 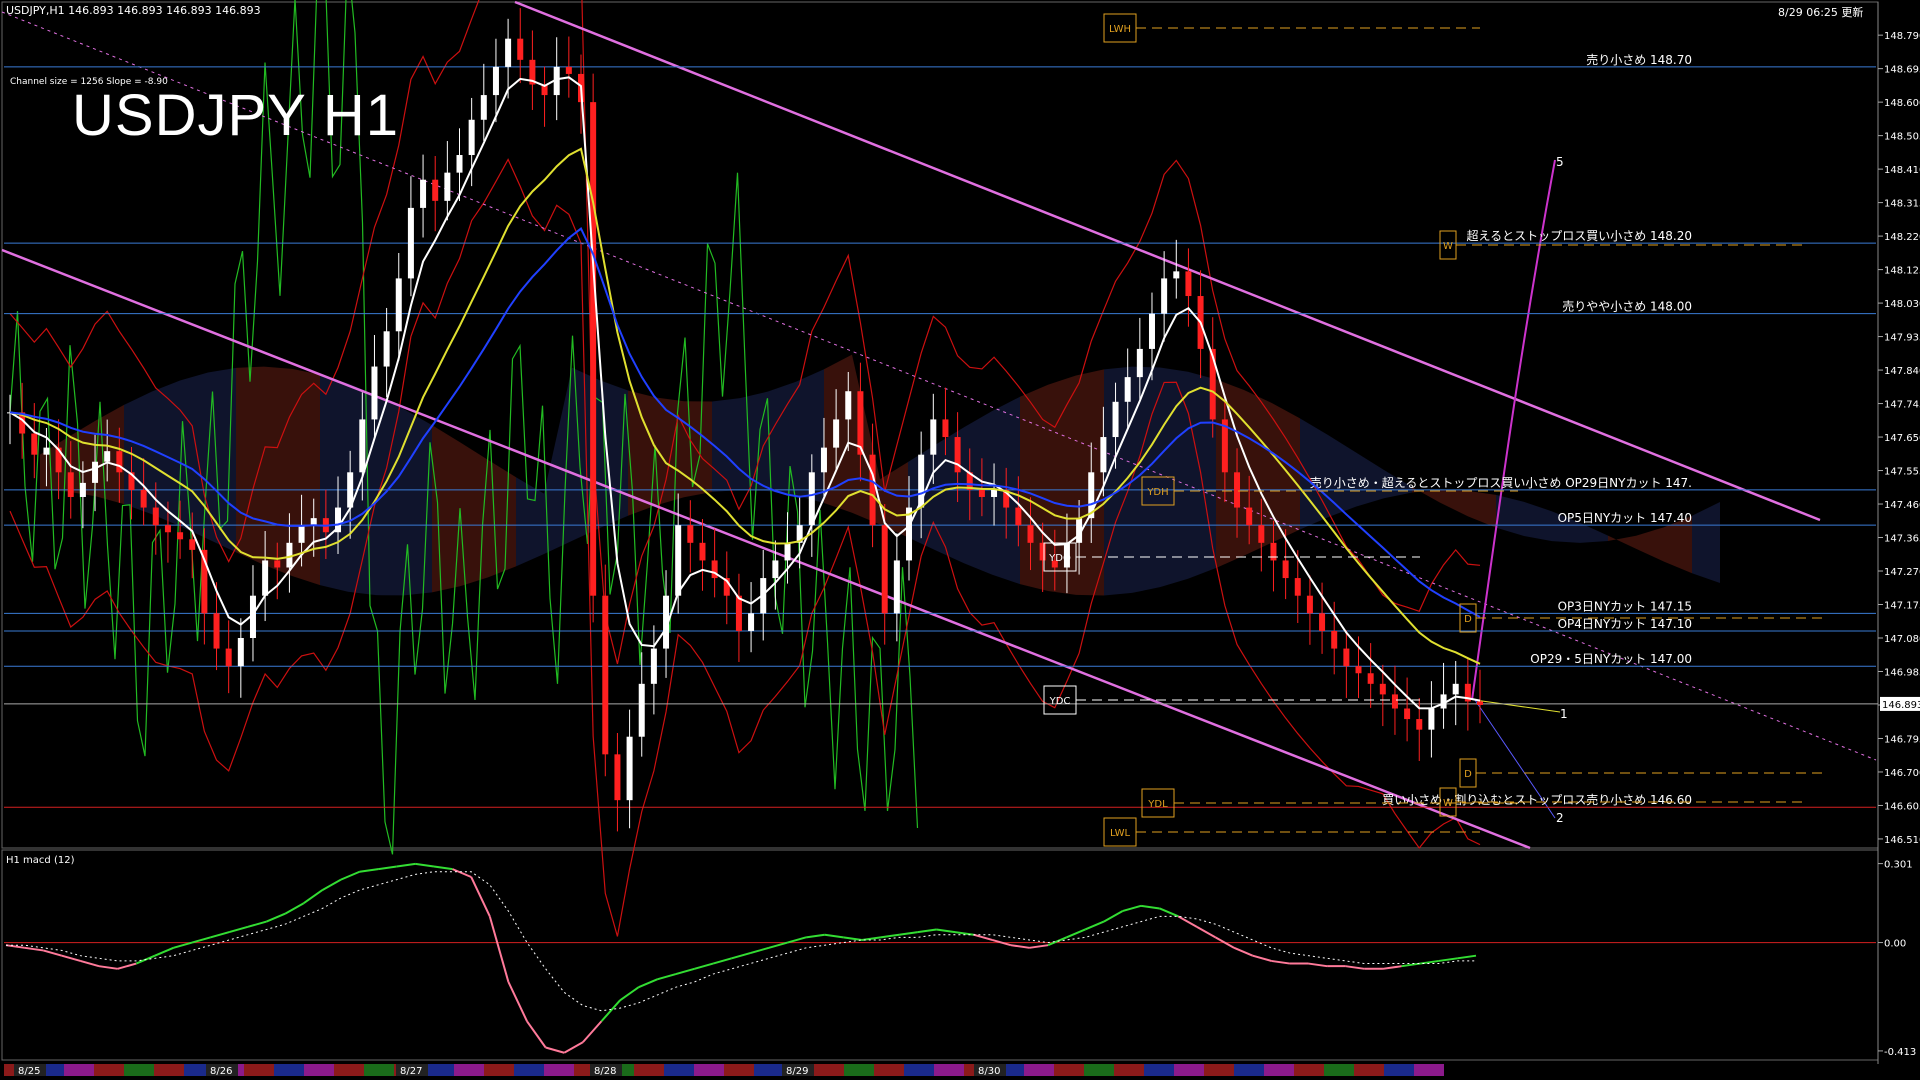 What do you see at coordinates (797, 1071) in the screenshot?
I see `date-tick-label: 8/29` at bounding box center [797, 1071].